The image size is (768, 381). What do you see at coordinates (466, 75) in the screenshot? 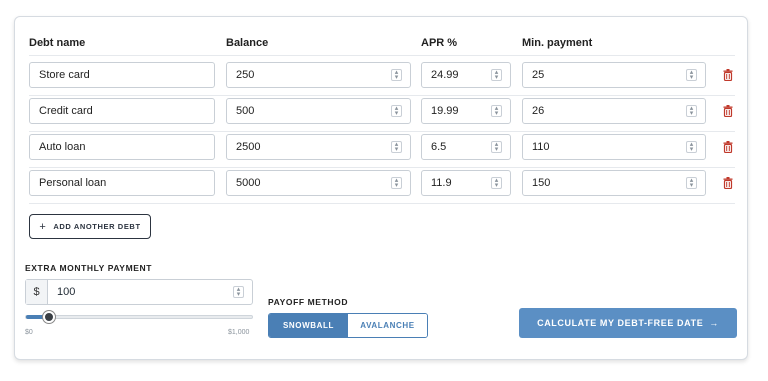
I see `apr-input: 24.99 ▴ ▾` at bounding box center [466, 75].